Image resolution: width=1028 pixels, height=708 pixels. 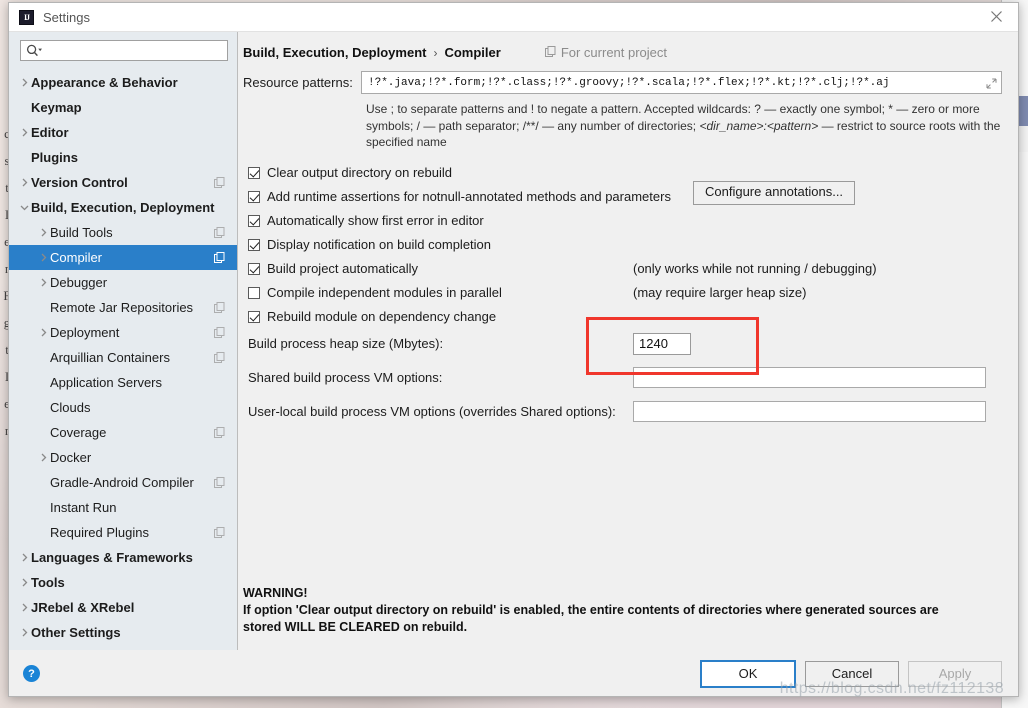 What do you see at coordinates (71, 457) in the screenshot?
I see `sidebar-item-label: Docker` at bounding box center [71, 457].